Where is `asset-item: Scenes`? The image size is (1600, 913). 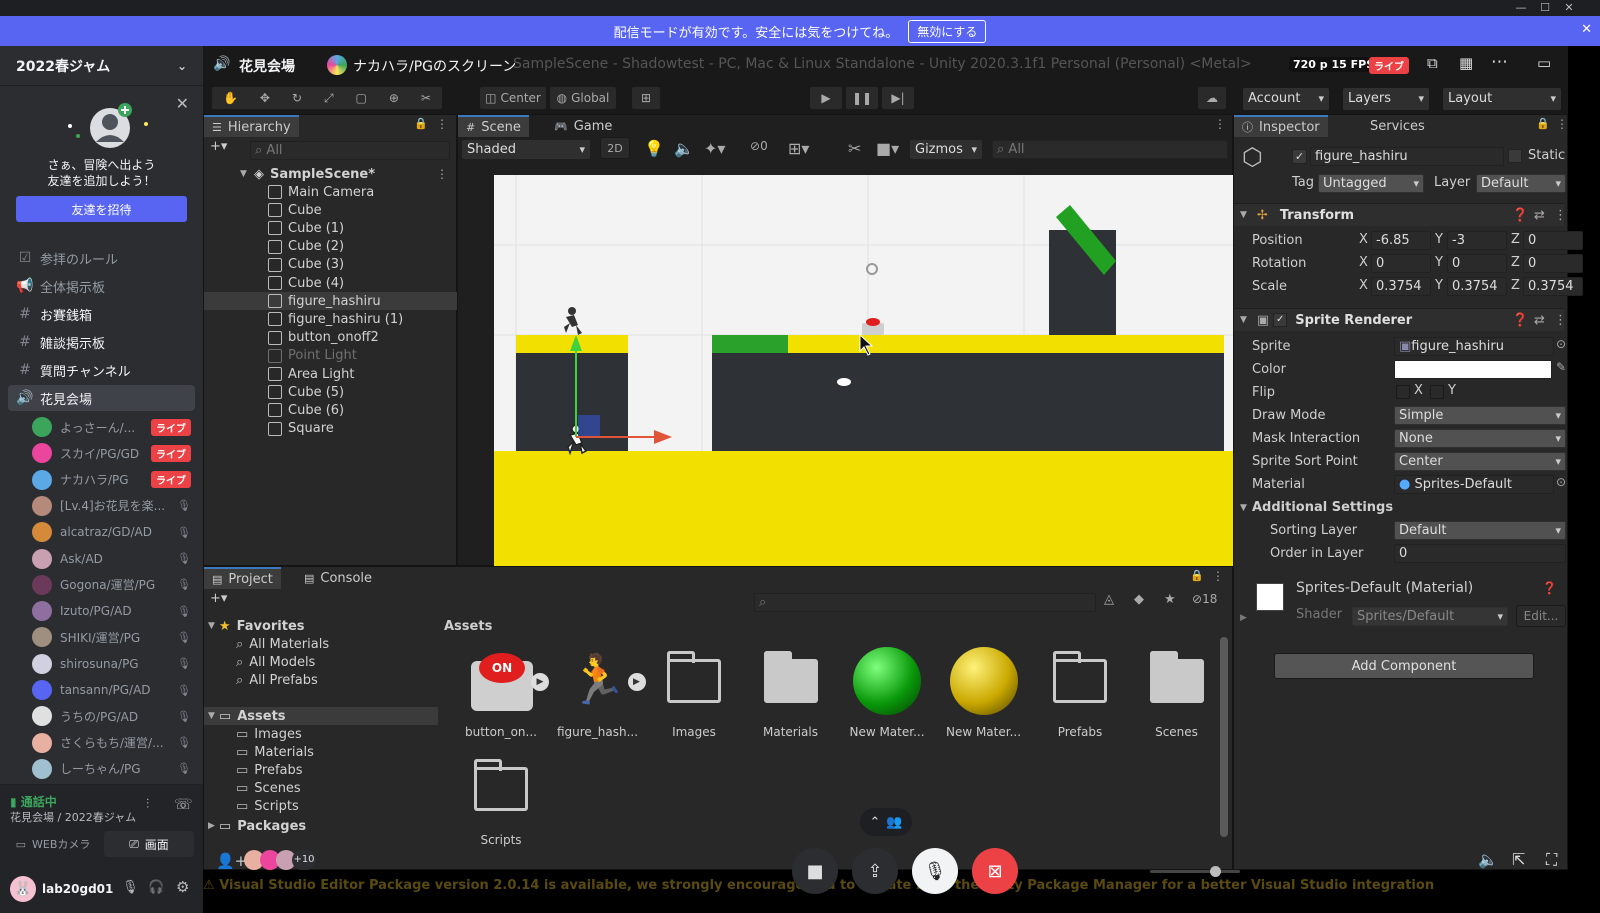 asset-item: Scenes is located at coordinates (1177, 697).